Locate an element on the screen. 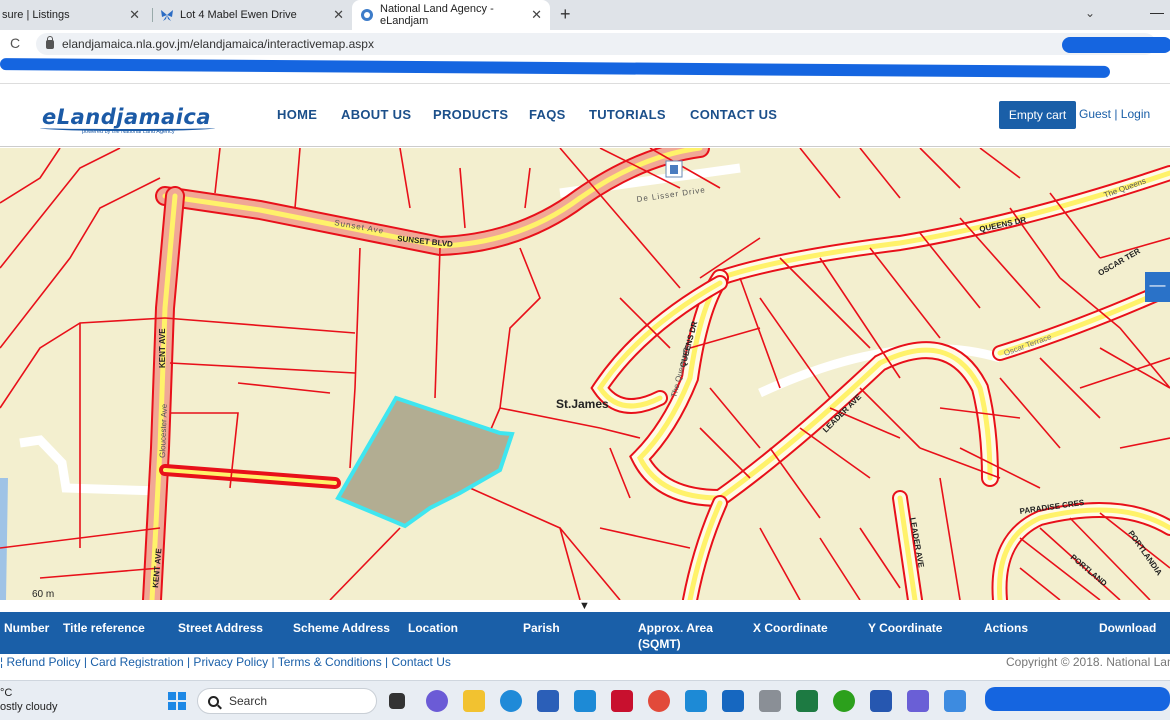 The width and height of the screenshot is (1170, 720). nav-home: HOME is located at coordinates (297, 114).